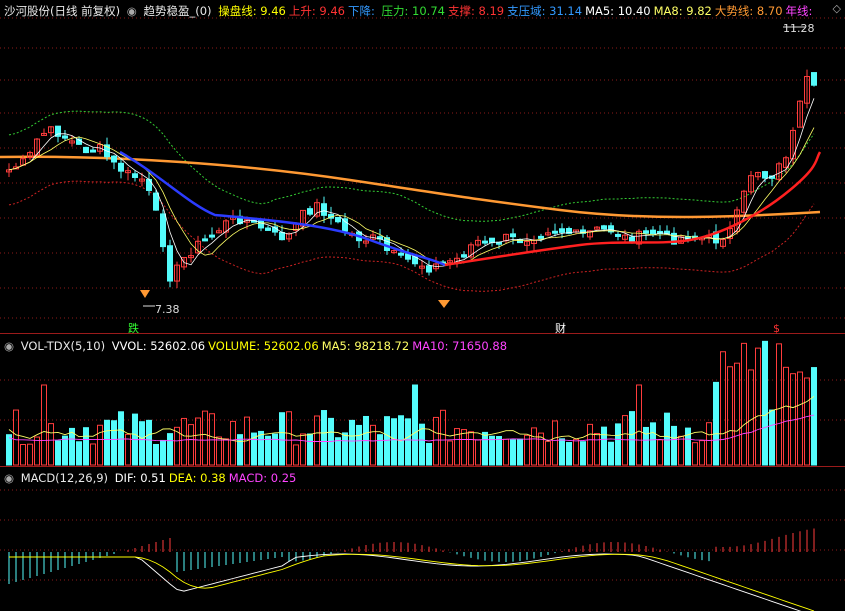 This screenshot has height=611, width=845. I want to click on macd-indicator-name: MACD(12,26,9), so click(64, 478).